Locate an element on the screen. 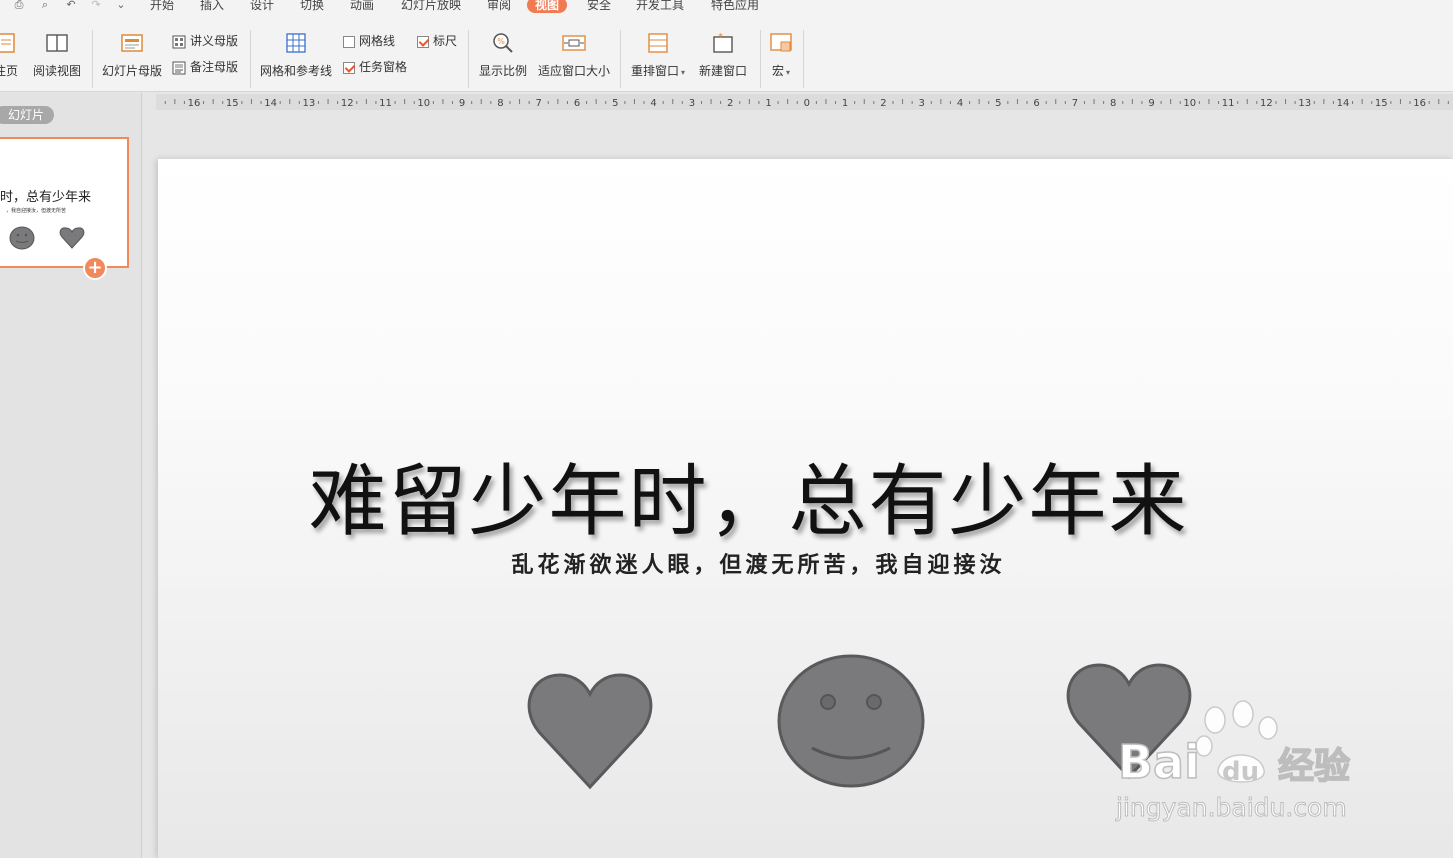 This screenshot has height=858, width=1453. notes-master-button: 备注母版 is located at coordinates (205, 67).